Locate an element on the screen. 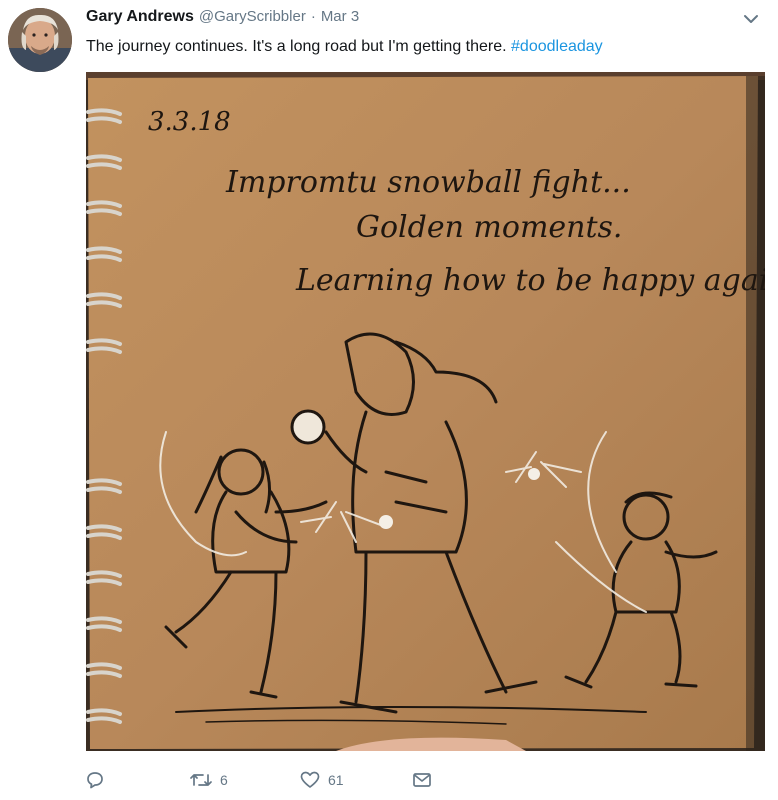 This screenshot has height=800, width=778. avatar is located at coordinates (40, 40).